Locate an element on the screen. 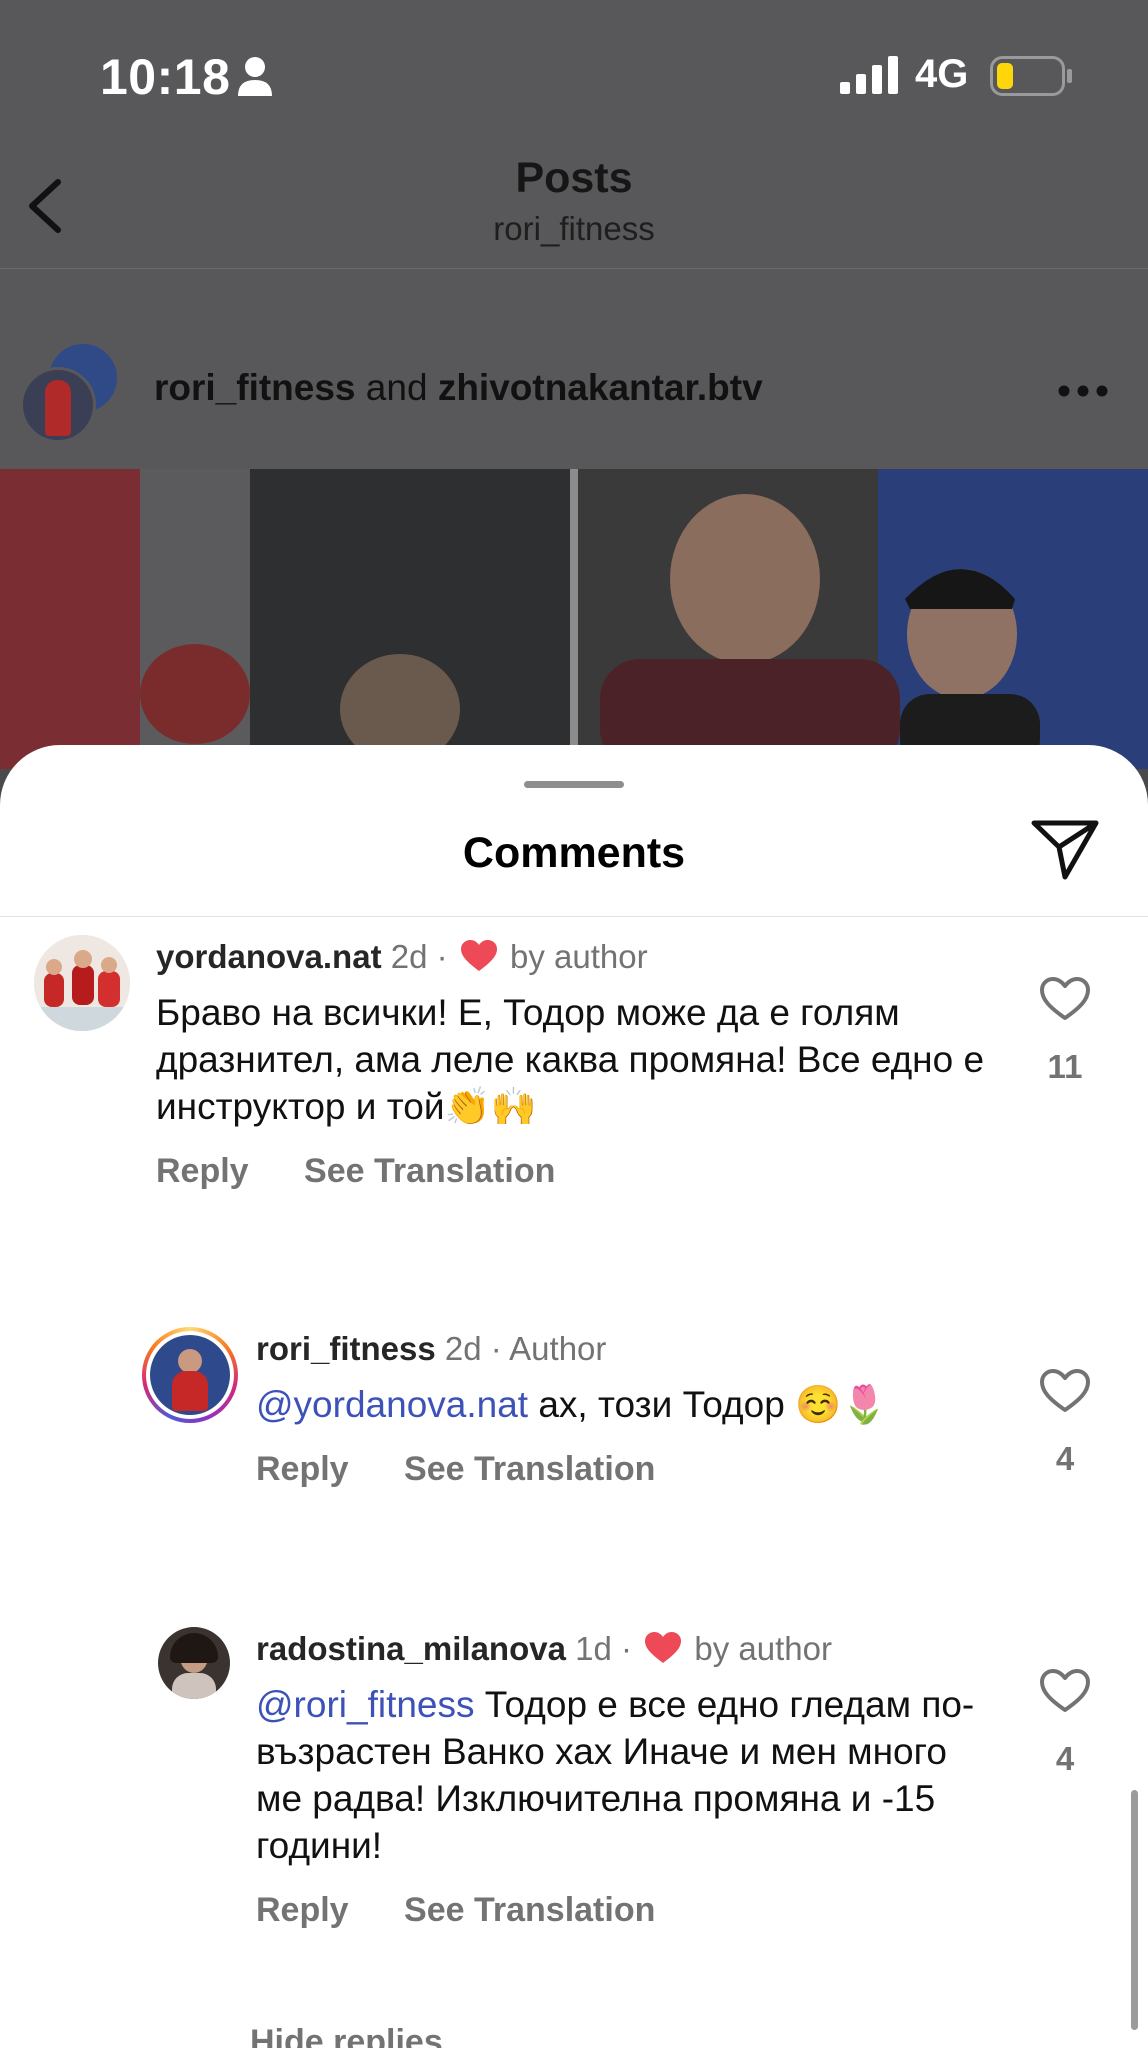 This screenshot has height=2048, width=1148. post-authors-conjunction: and is located at coordinates (396, 387).